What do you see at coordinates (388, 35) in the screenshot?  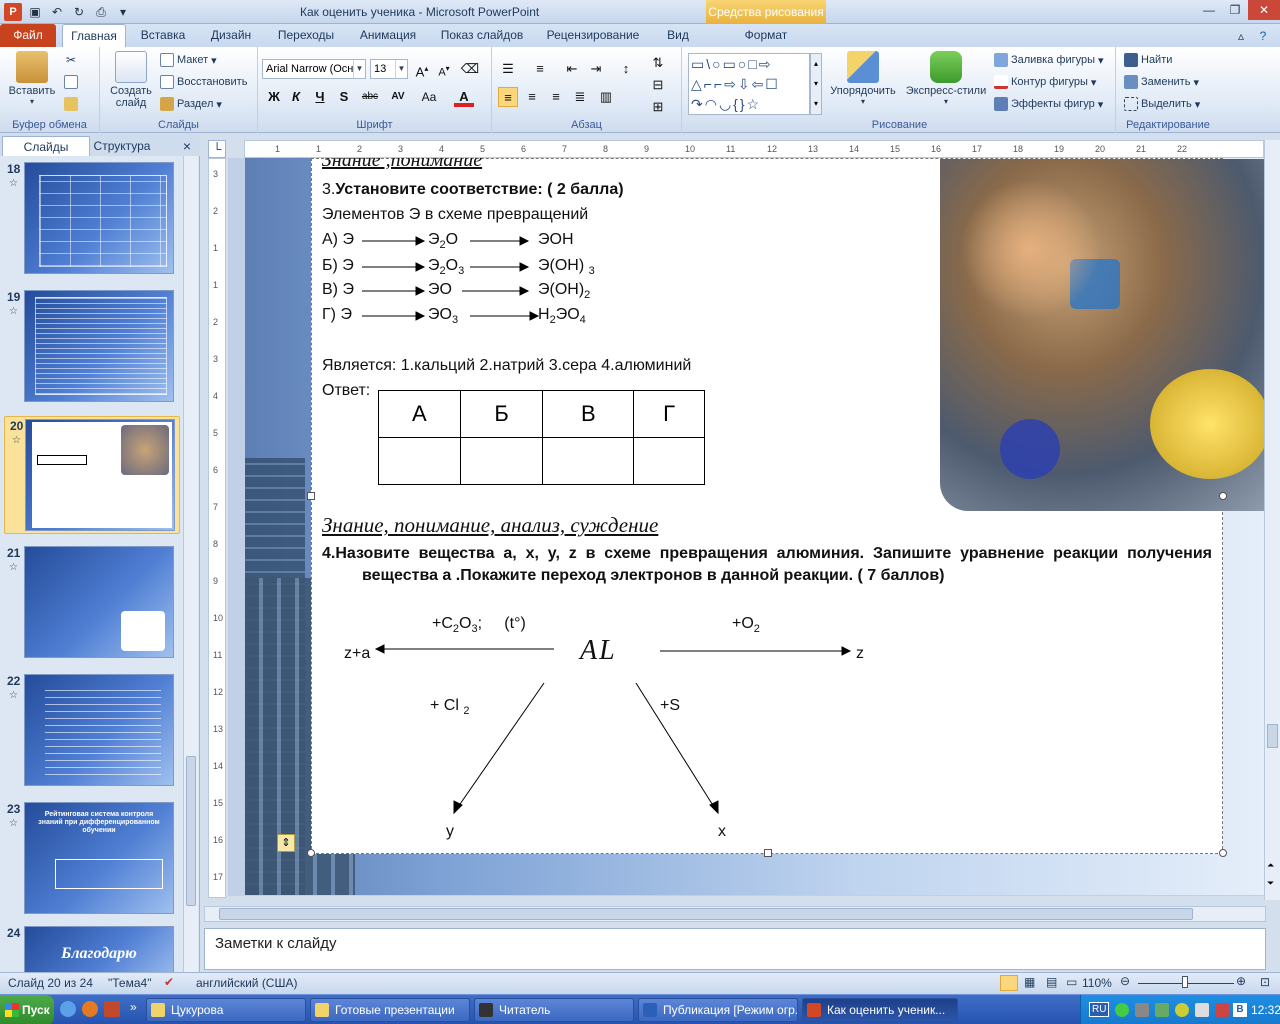 I see `tab-animation: Анимация` at bounding box center [388, 35].